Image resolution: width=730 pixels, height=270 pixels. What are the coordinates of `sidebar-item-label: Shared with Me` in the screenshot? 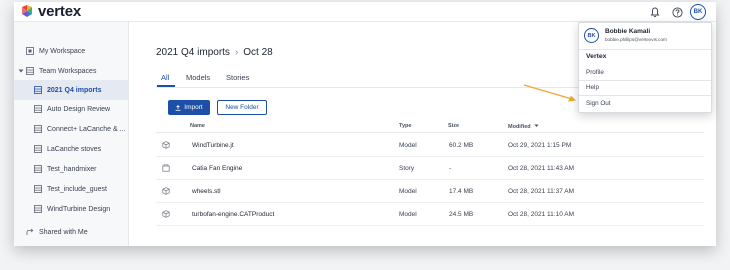 It's located at (63, 232).